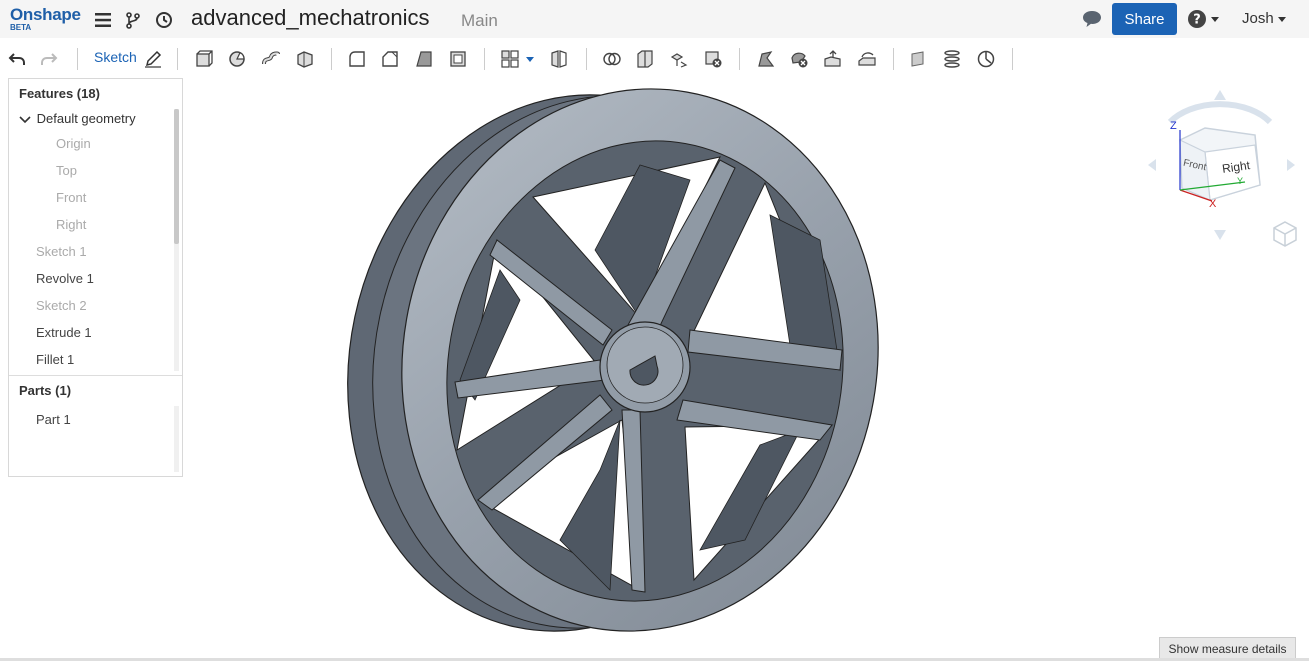 This screenshot has height=661, width=1309. What do you see at coordinates (952, 59) in the screenshot?
I see `helix-icon` at bounding box center [952, 59].